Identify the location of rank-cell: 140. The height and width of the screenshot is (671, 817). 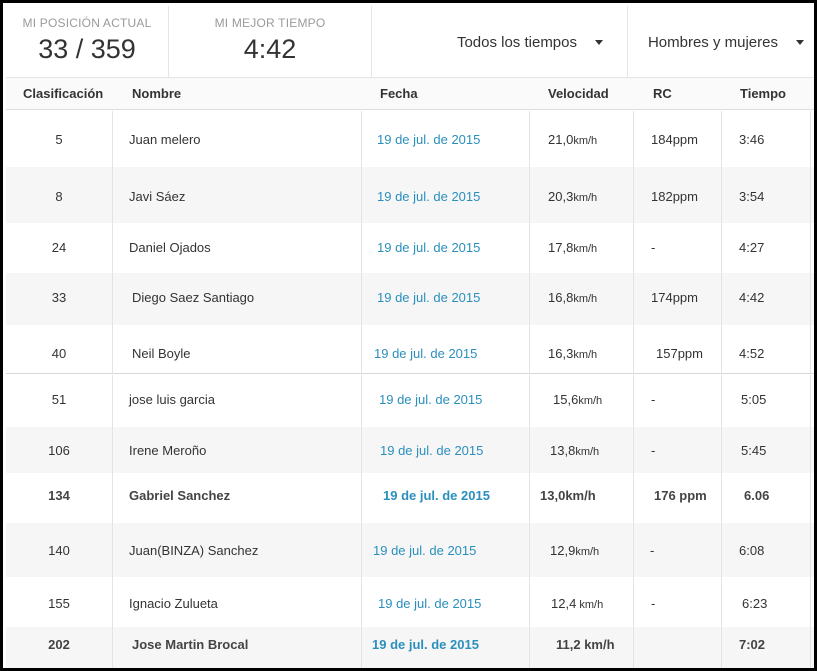
(59, 550).